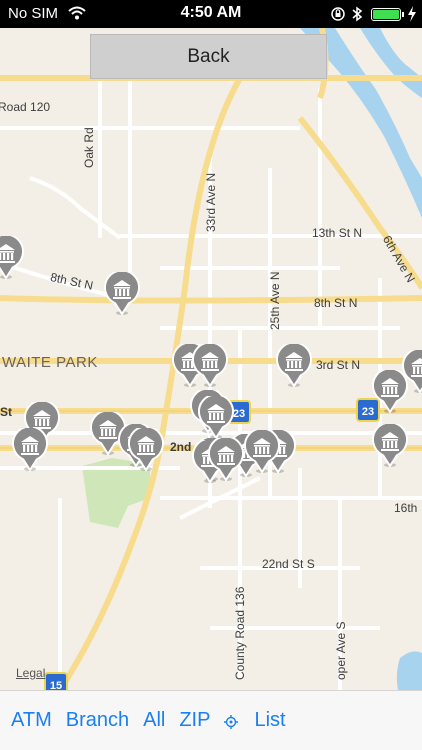  I want to click on orientation-lock-icon, so click(338, 16).